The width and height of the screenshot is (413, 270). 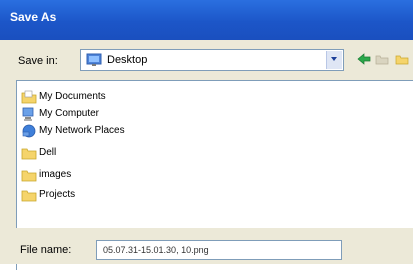 I want to click on my-documents-icon, so click(x=29, y=97).